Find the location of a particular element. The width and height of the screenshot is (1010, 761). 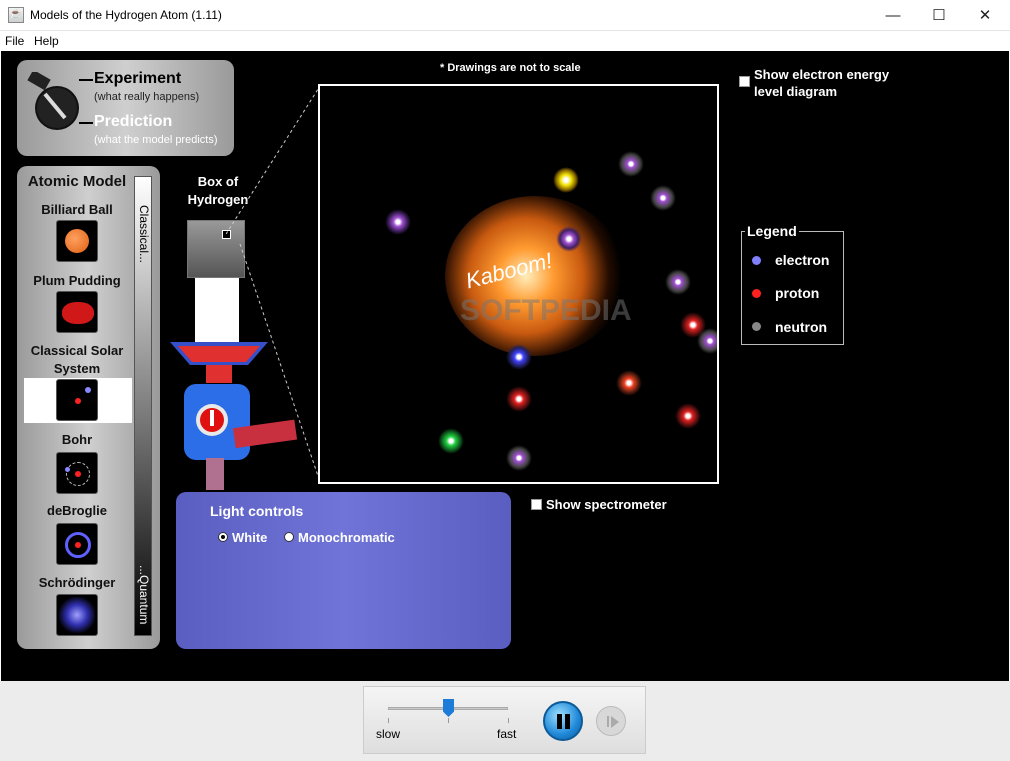

spectrometer-checkbox is located at coordinates (536, 504).